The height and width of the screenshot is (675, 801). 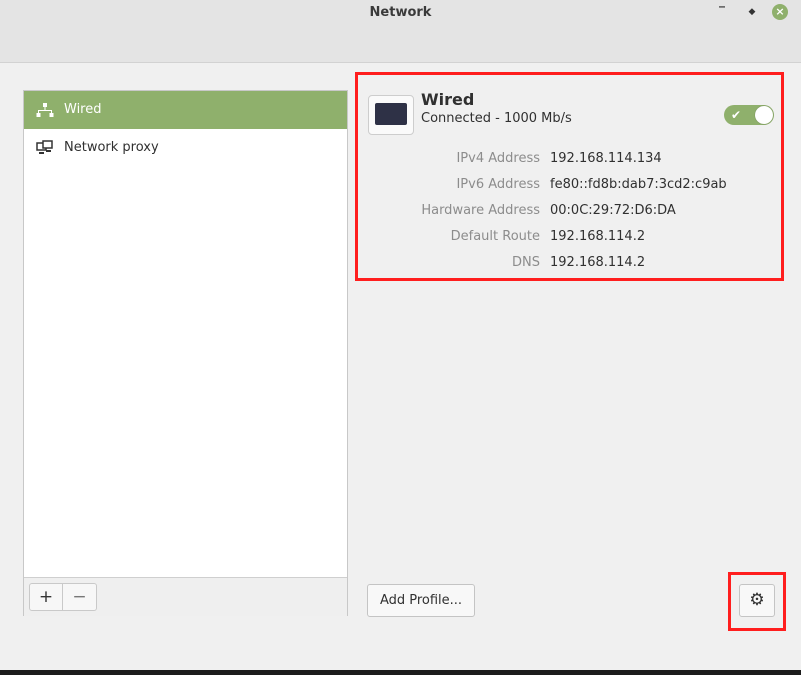 I want to click on ipv6-value: fe80::fd8b:dab7:3cd2:c9ab, so click(x=638, y=184).